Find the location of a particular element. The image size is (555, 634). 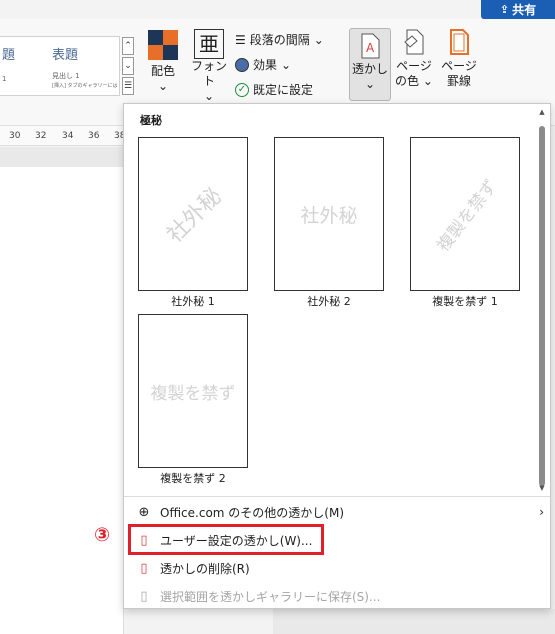

scroll-up-icon: ▲ is located at coordinates (542, 112).